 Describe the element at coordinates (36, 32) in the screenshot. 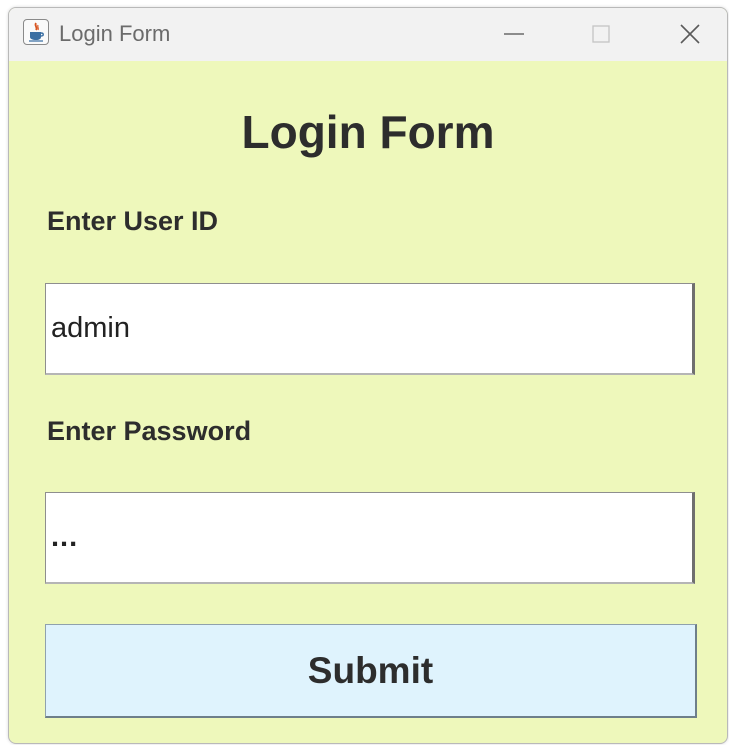

I see `java-icon` at that location.